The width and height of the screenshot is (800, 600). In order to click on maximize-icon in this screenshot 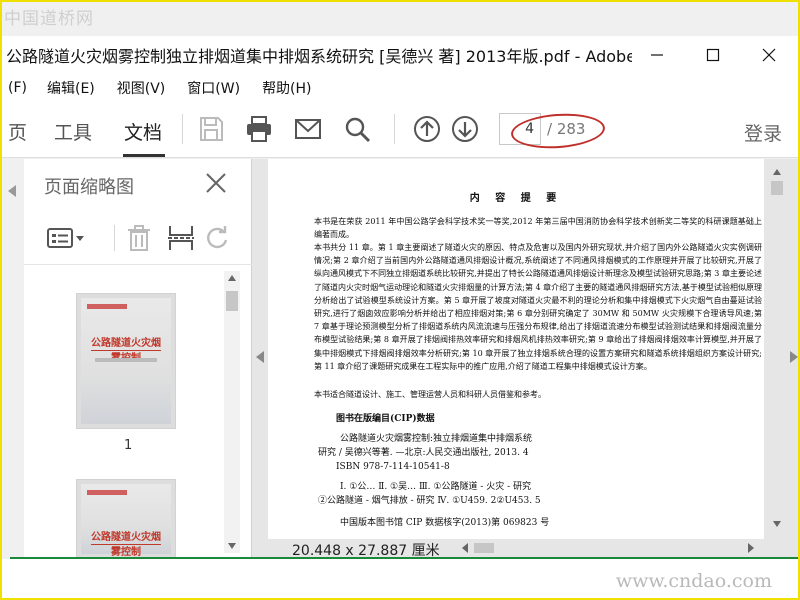, I will do `click(713, 55)`.